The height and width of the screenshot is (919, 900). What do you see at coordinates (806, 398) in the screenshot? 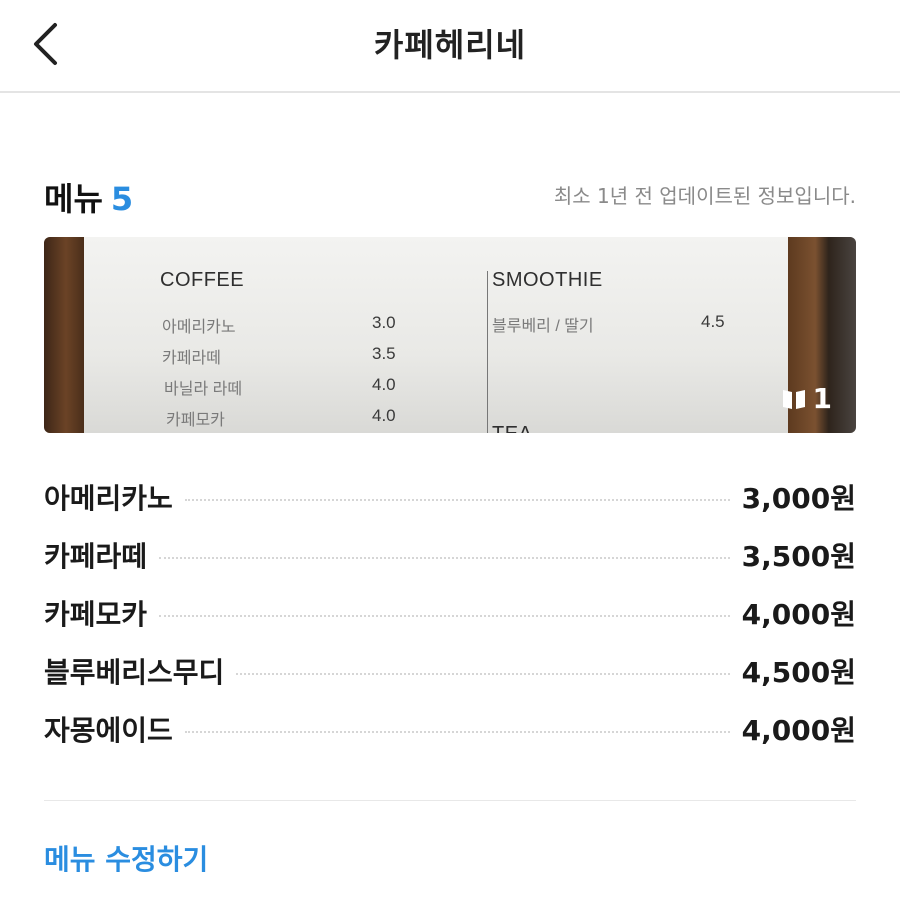
I see `photo-count-badge: 1` at bounding box center [806, 398].